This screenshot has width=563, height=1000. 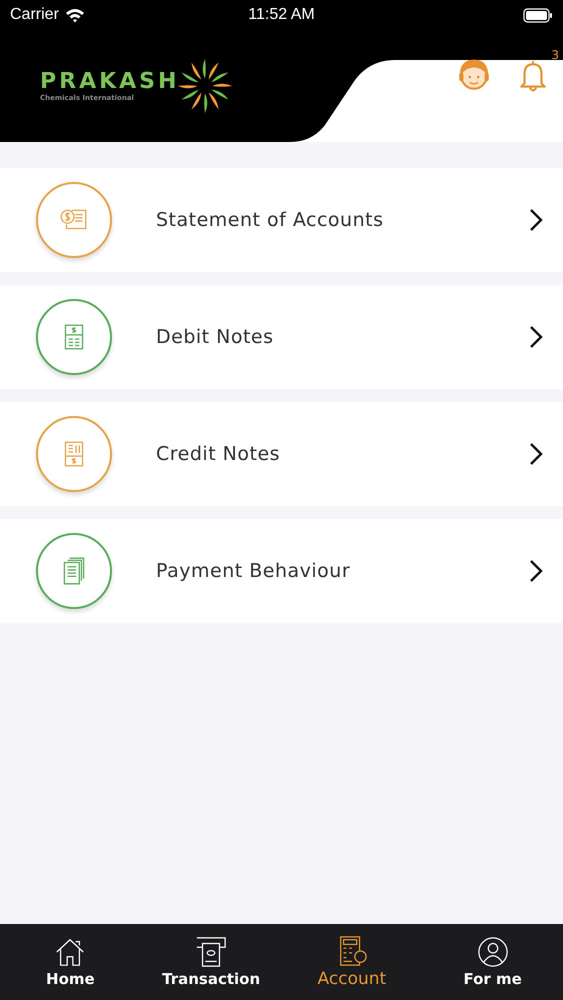 What do you see at coordinates (34, 15) in the screenshot?
I see `carrier-name: Carrier` at bounding box center [34, 15].